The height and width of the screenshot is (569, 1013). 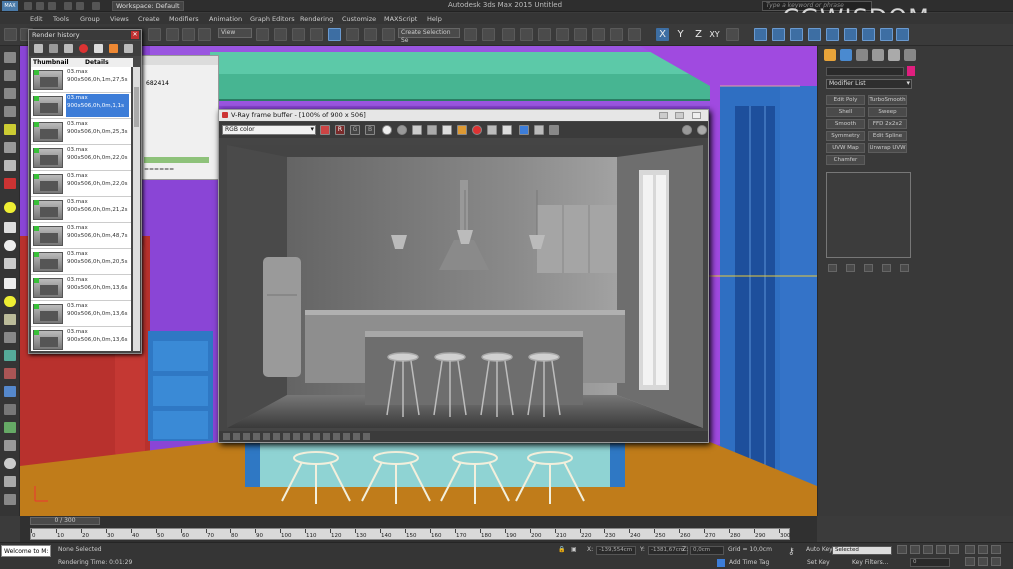 What do you see at coordinates (915, 549) in the screenshot?
I see `previous-frame-icon` at bounding box center [915, 549].